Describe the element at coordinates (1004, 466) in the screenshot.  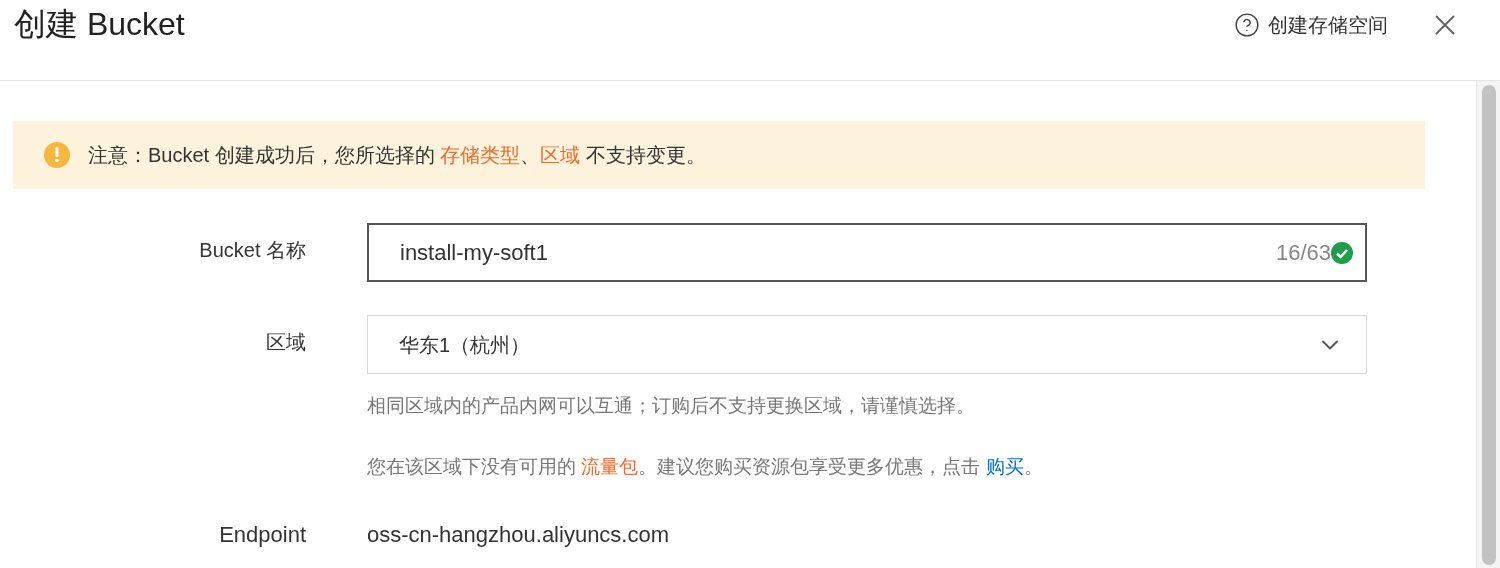
I see `buy-link: 购买` at that location.